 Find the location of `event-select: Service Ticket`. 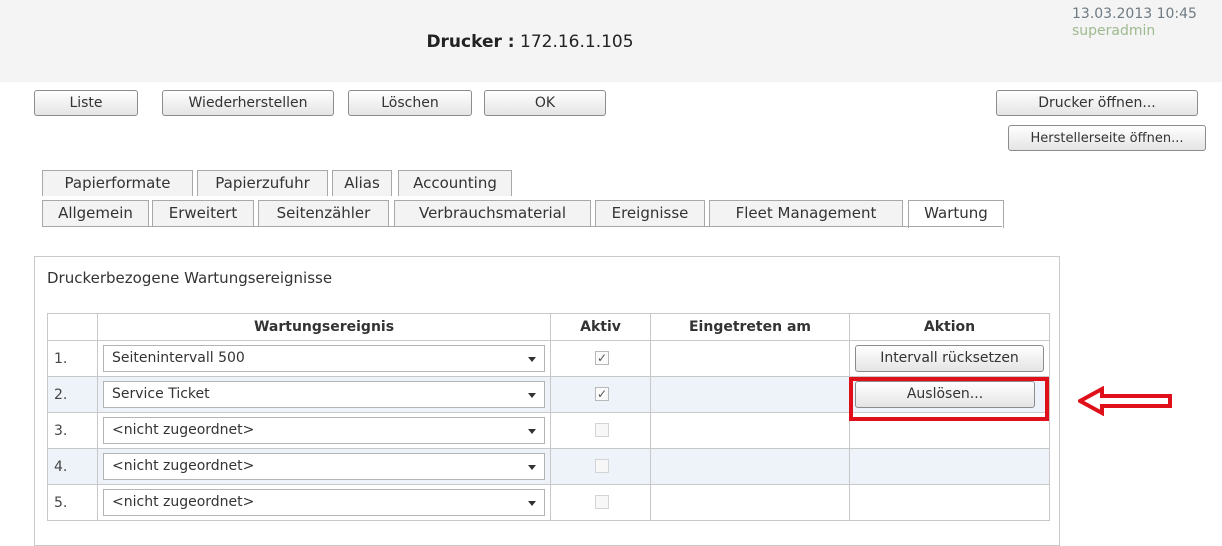

event-select: Service Ticket is located at coordinates (324, 394).